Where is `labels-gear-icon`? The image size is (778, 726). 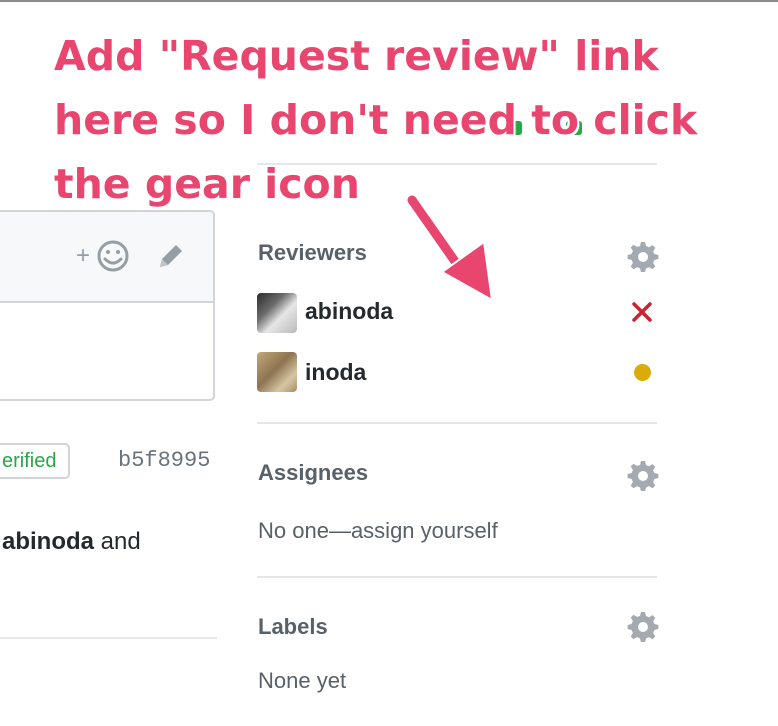 labels-gear-icon is located at coordinates (643, 626).